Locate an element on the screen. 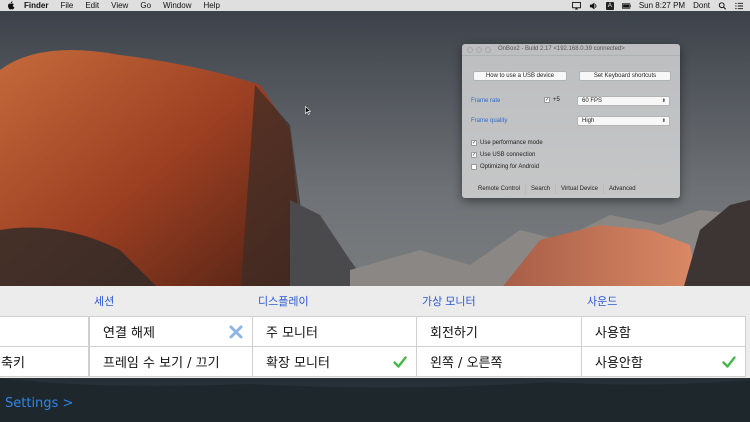 The width and height of the screenshot is (750, 422). battery-icon is located at coordinates (626, 6).